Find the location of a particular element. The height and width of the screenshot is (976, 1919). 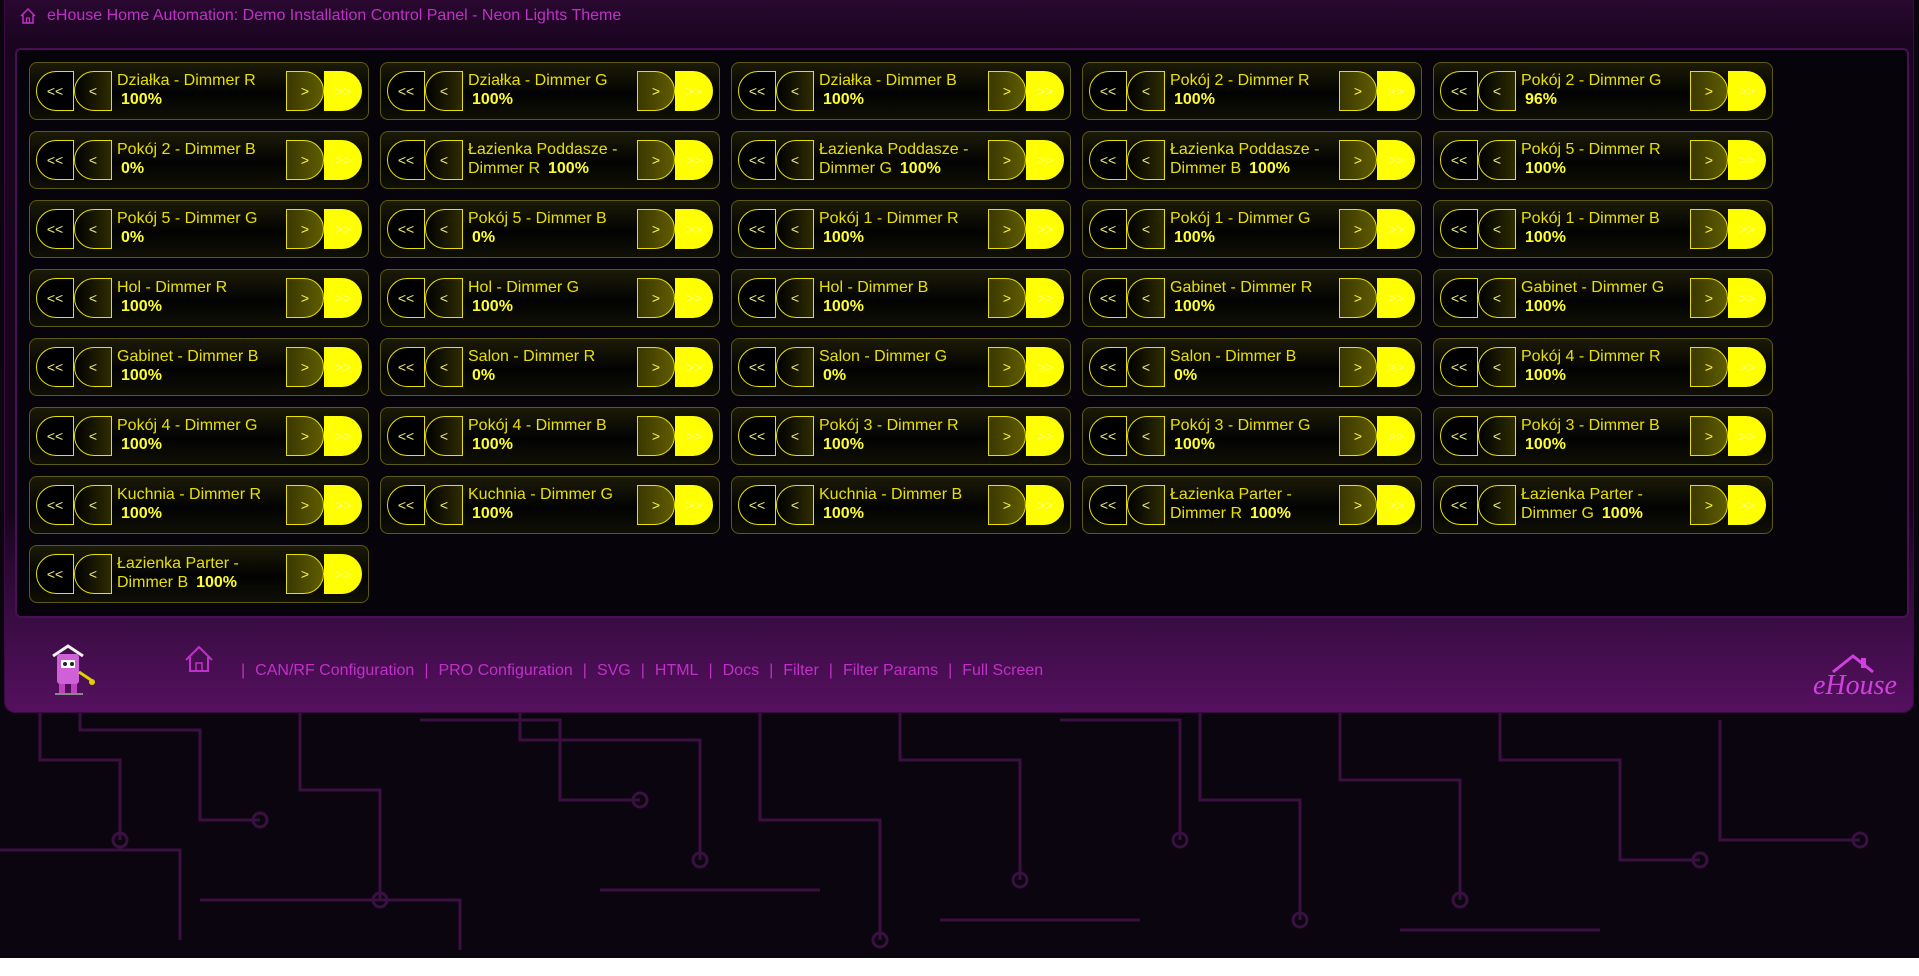

footer-link-svg: SVG is located at coordinates (614, 671).